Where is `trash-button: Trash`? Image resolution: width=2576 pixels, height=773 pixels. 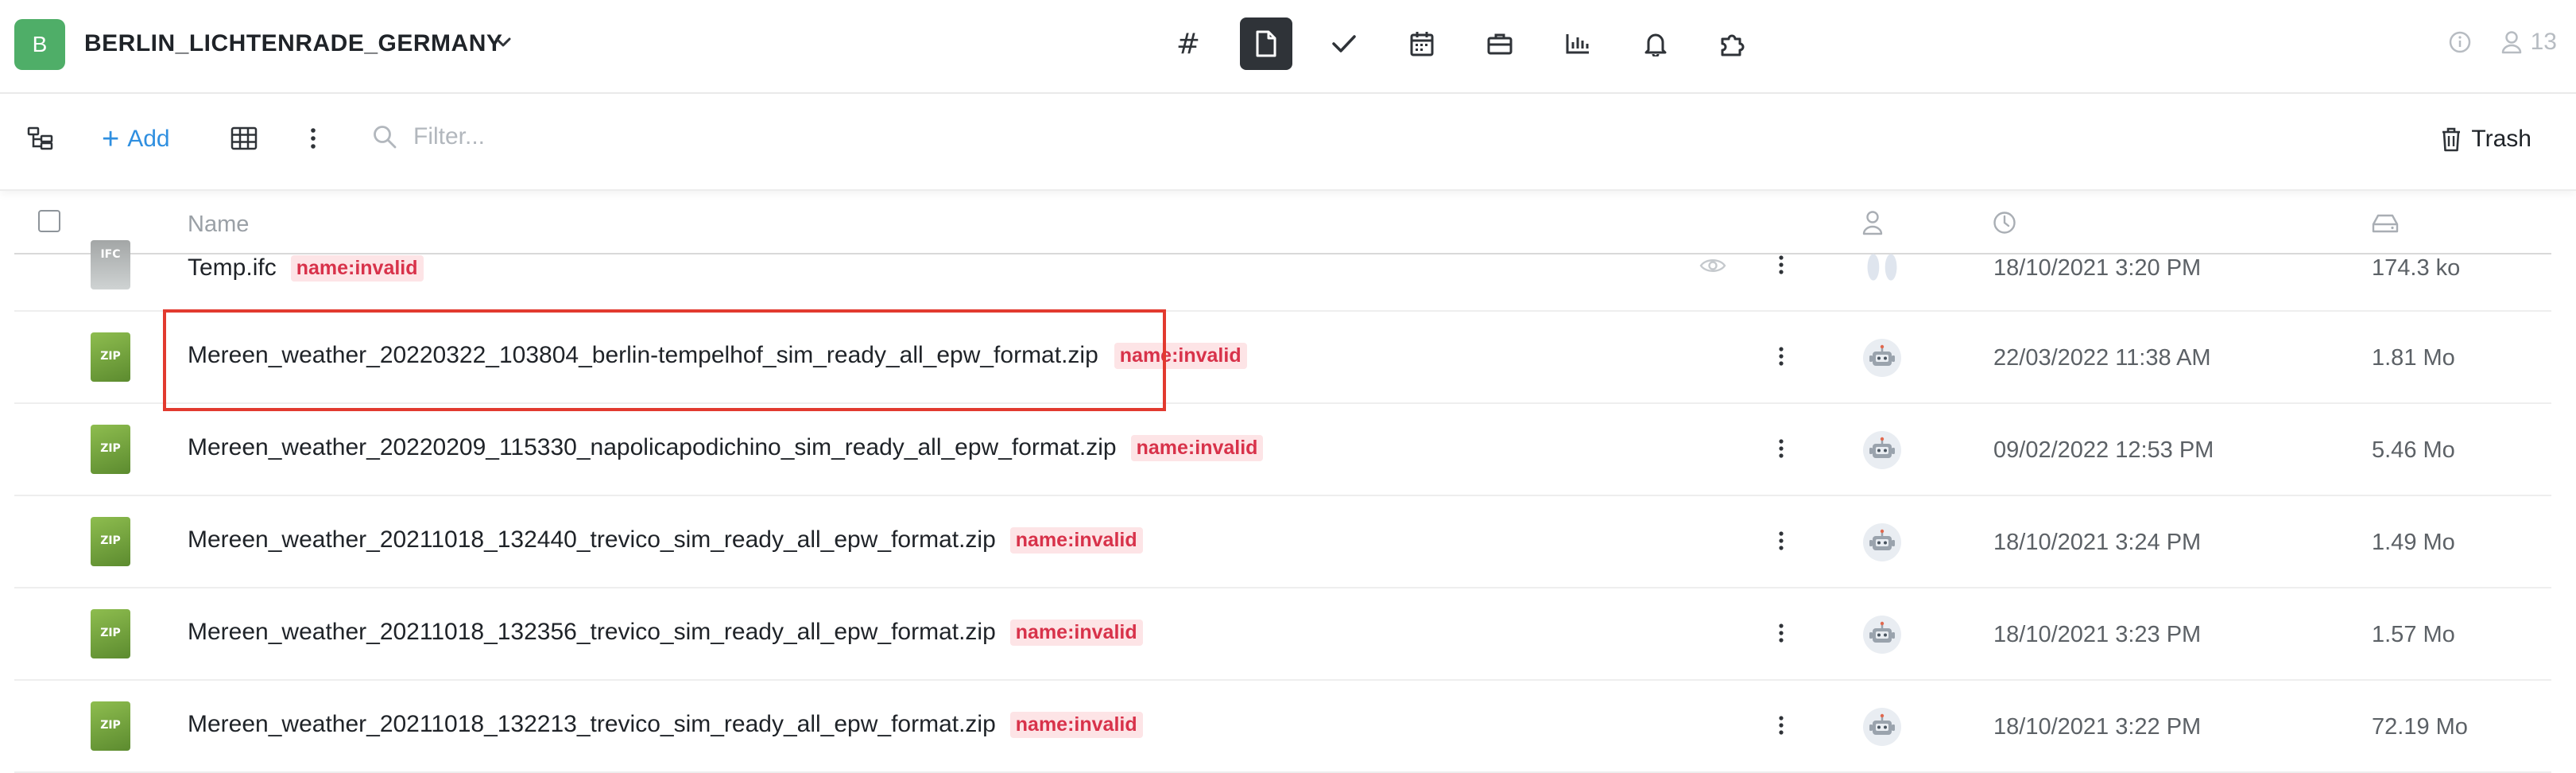
trash-button: Trash is located at coordinates (2486, 139).